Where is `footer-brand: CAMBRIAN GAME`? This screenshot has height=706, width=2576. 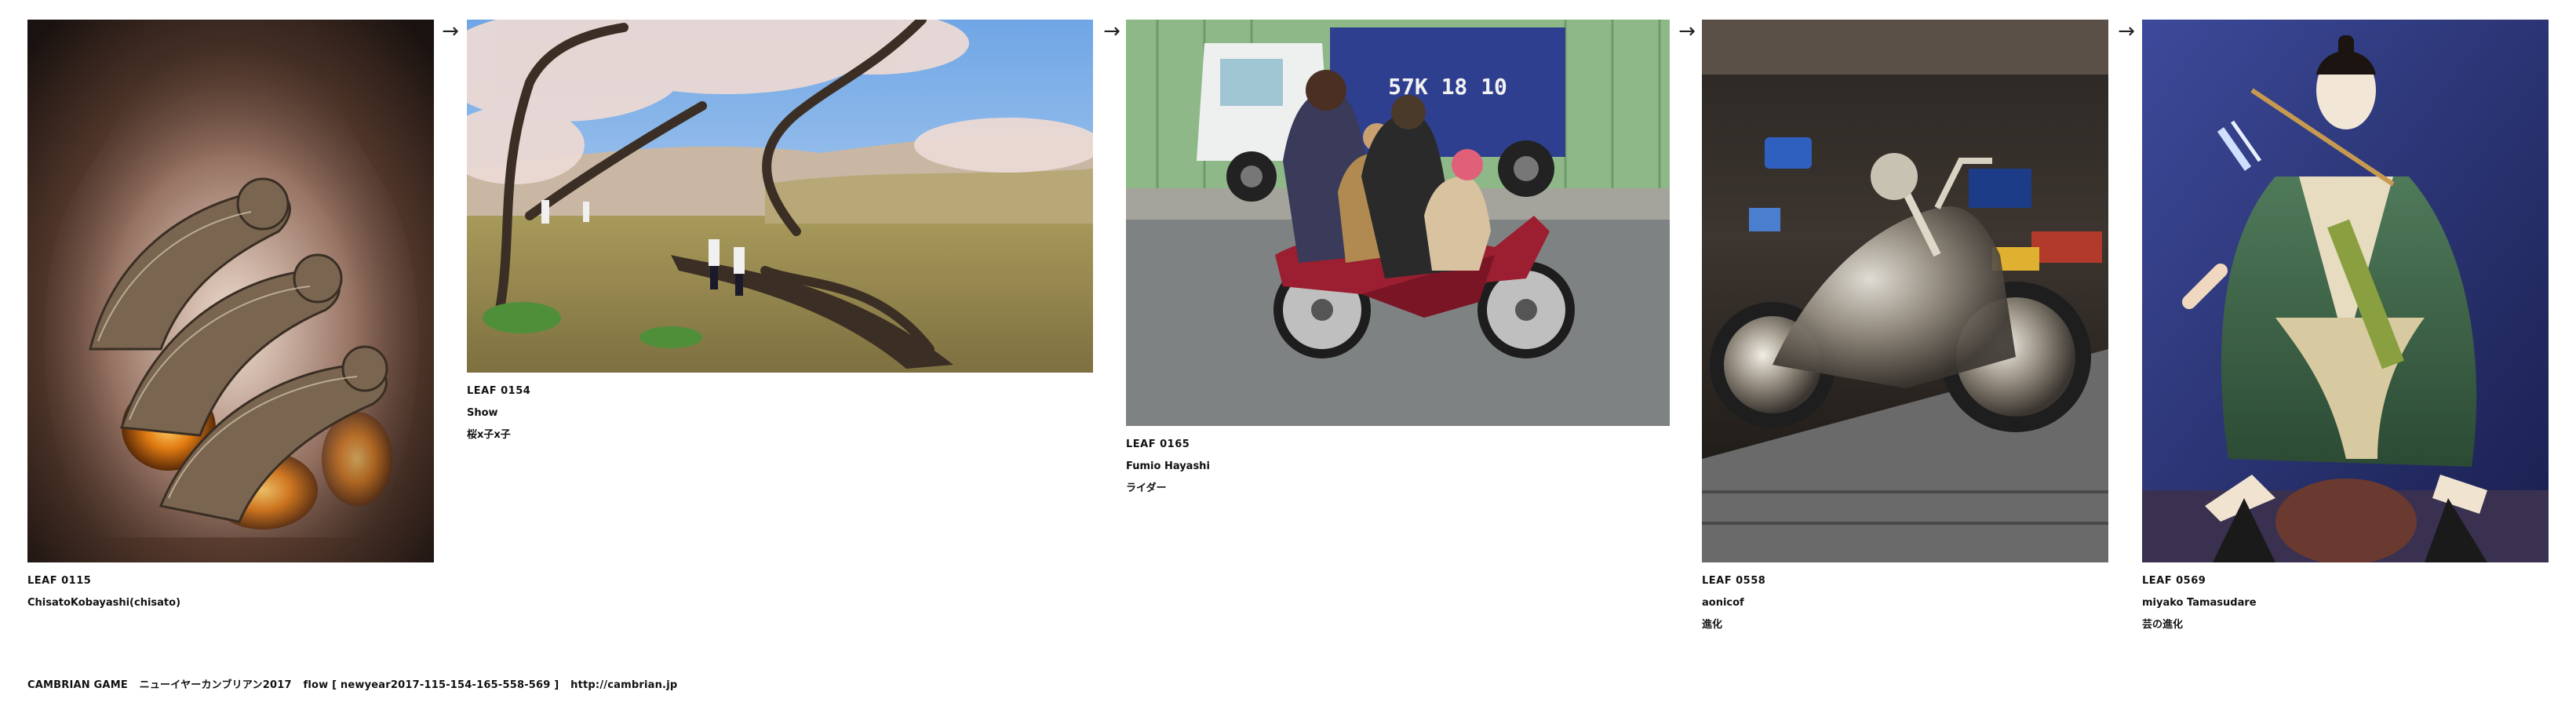 footer-brand: CAMBRIAN GAME is located at coordinates (77, 685).